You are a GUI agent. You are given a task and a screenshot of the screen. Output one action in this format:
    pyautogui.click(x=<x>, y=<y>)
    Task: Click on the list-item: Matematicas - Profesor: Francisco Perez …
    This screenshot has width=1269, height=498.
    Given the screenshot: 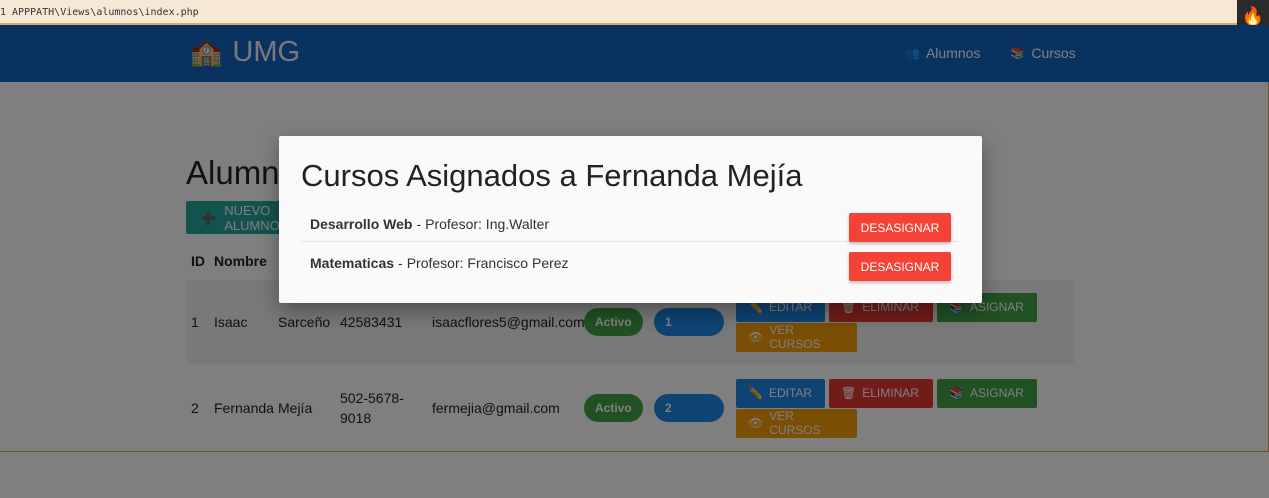 What is the action you would take?
    pyautogui.click(x=630, y=263)
    